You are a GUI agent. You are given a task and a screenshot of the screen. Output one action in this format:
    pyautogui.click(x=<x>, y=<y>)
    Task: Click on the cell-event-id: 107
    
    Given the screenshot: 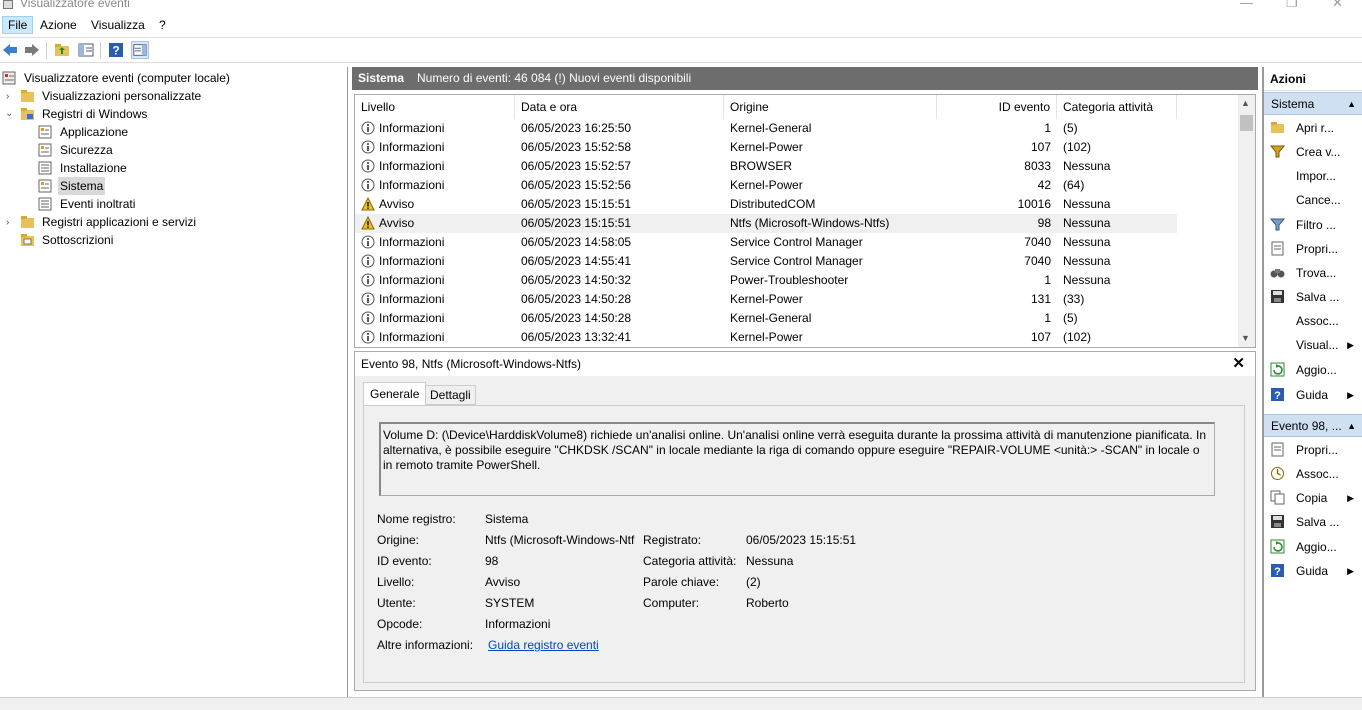 What is the action you would take?
    pyautogui.click(x=1040, y=337)
    